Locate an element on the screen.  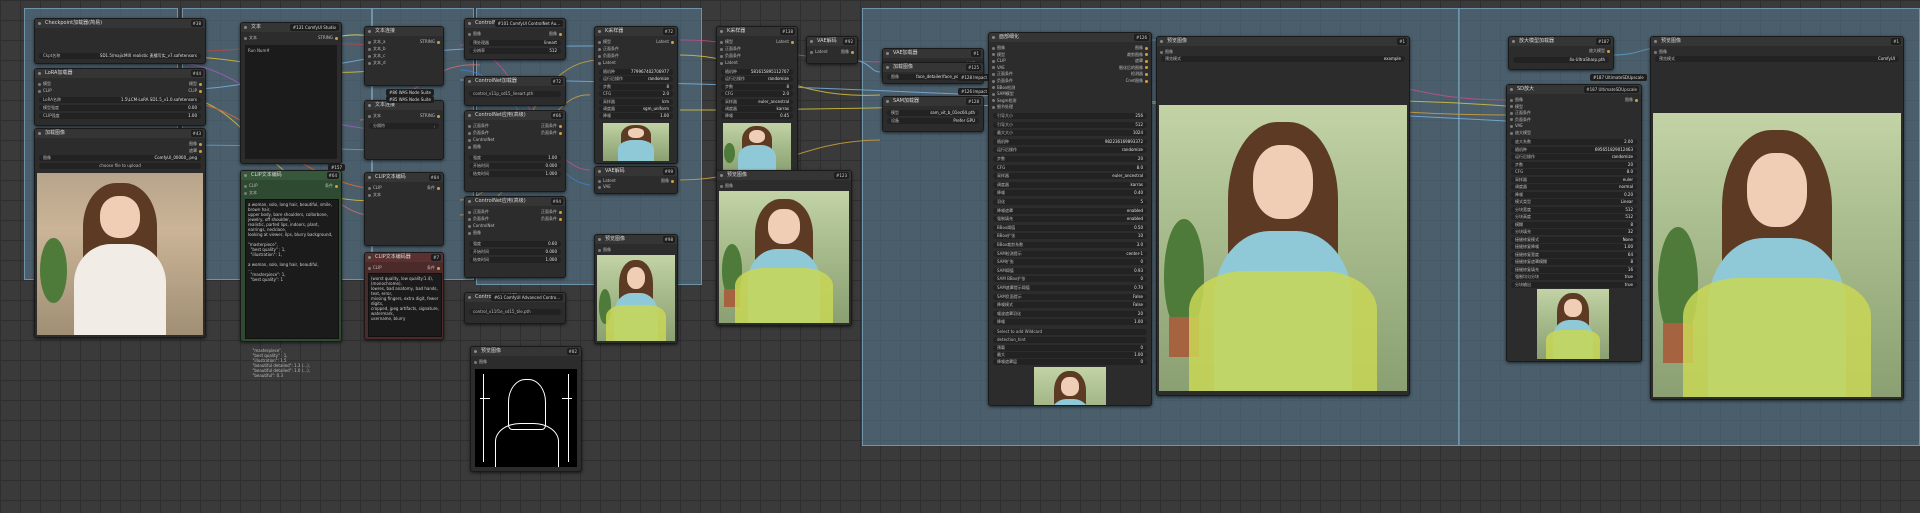
widget-row: BBox阈值 0.50 is located at coordinates (1070, 227).